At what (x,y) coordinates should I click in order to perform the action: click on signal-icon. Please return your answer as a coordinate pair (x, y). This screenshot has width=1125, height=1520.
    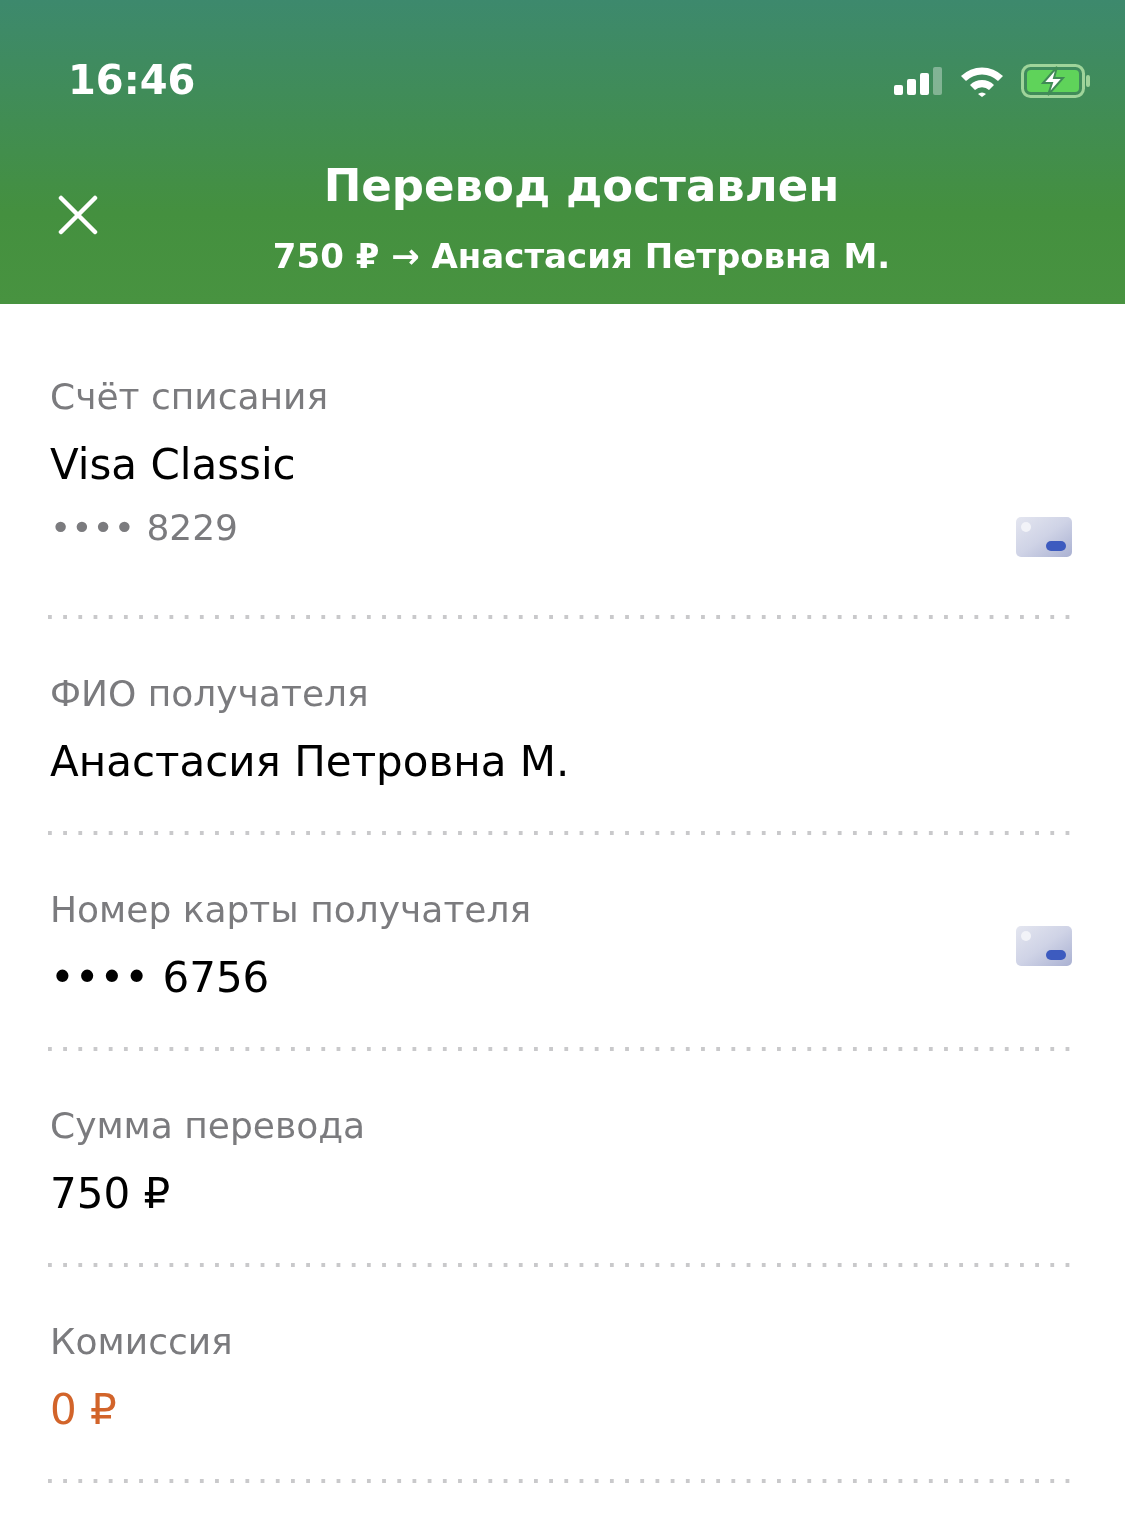
    Looking at the image, I should click on (918, 81).